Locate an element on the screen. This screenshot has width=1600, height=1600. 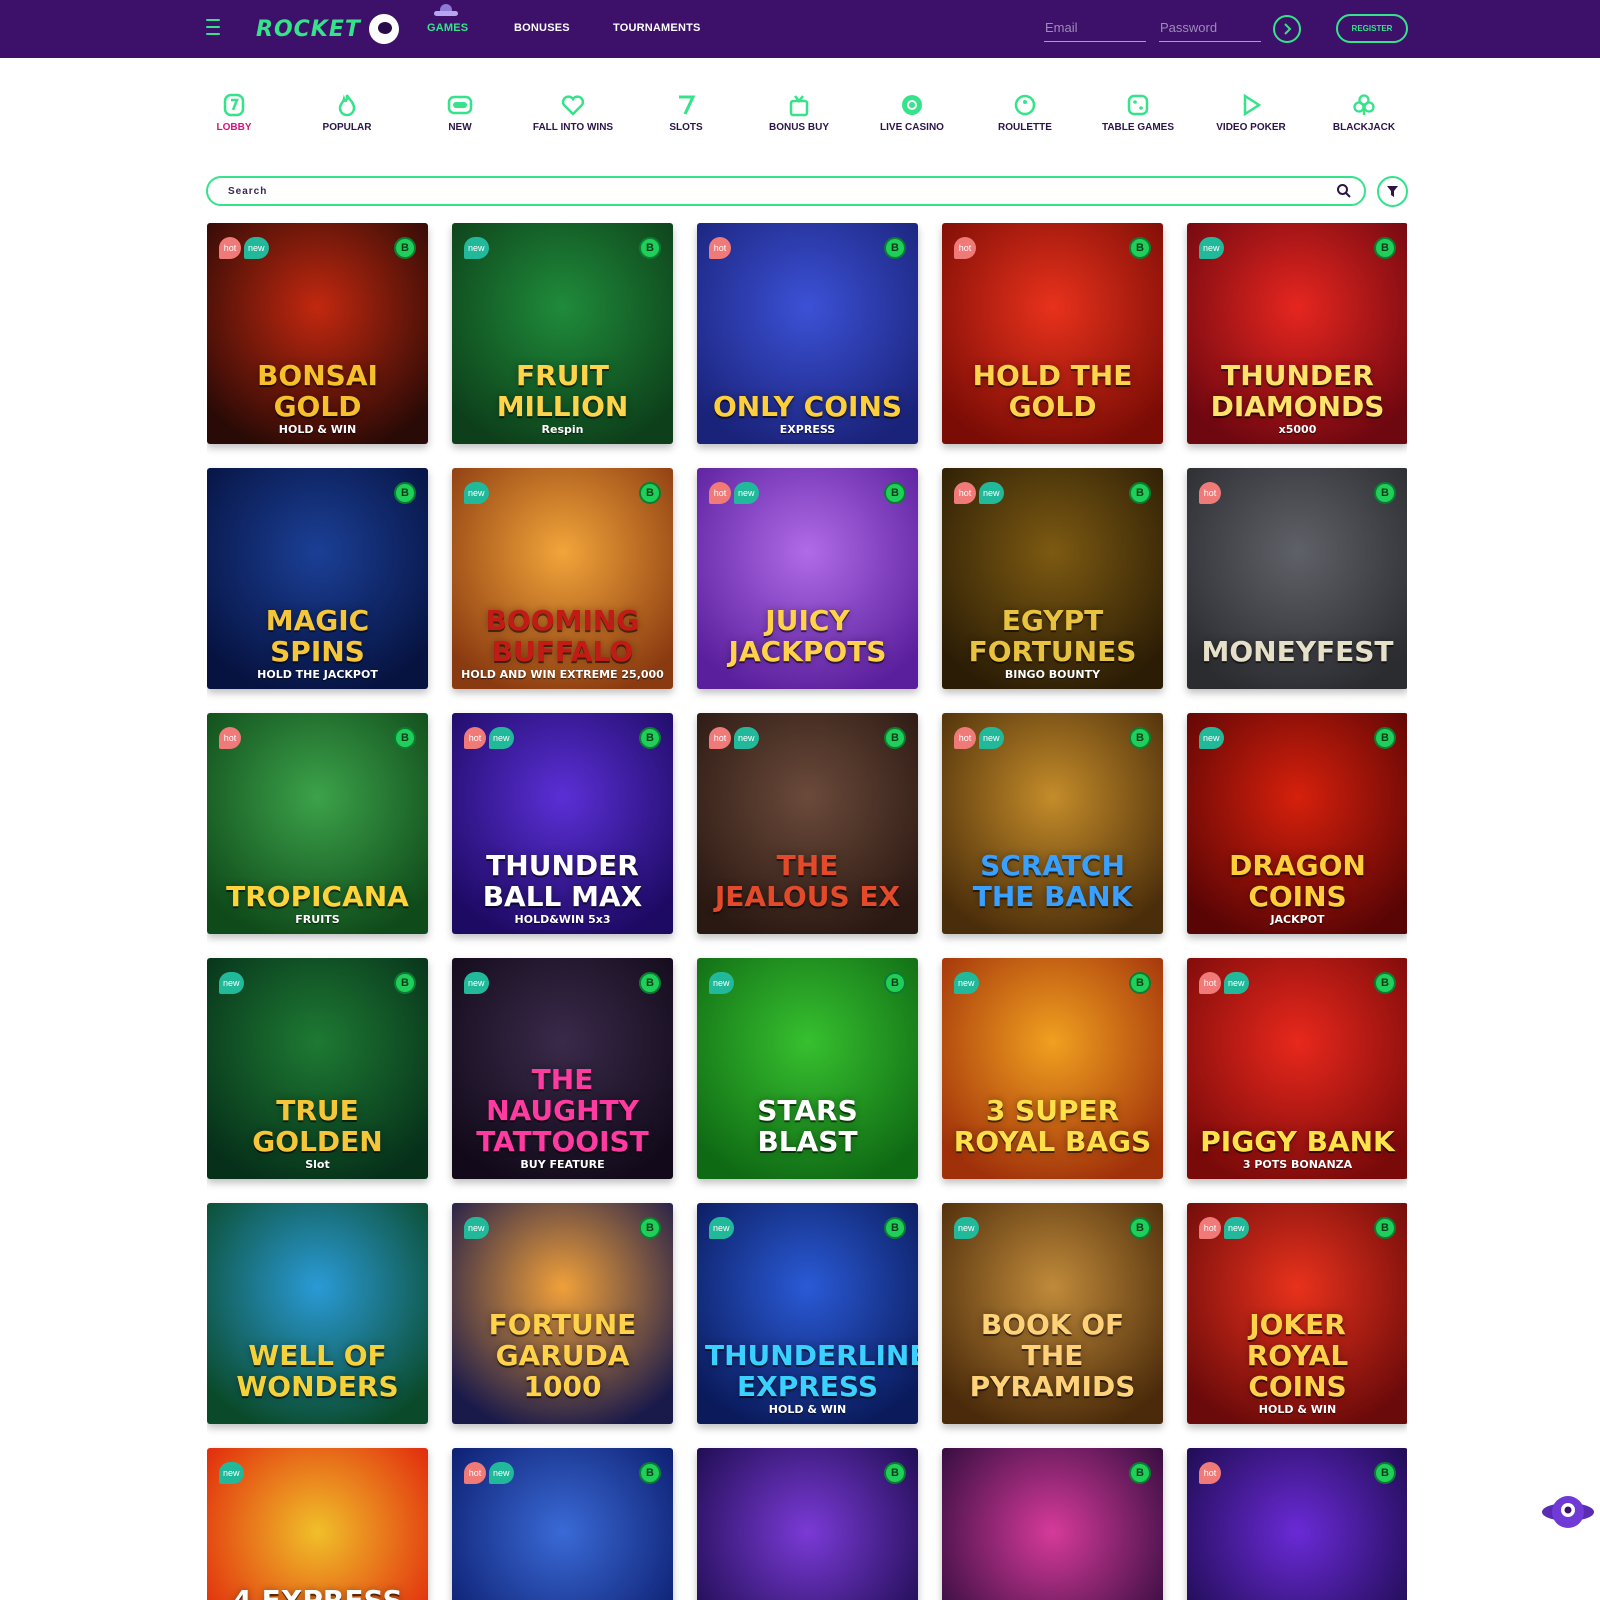
game-tile: FORTUNE GARUDA 1000 new B is located at coordinates (562, 1313).